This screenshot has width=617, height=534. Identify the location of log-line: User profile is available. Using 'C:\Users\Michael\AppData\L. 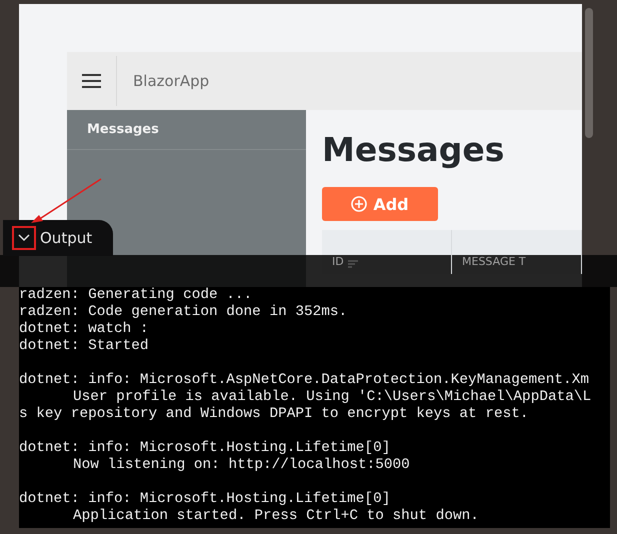
(332, 397).